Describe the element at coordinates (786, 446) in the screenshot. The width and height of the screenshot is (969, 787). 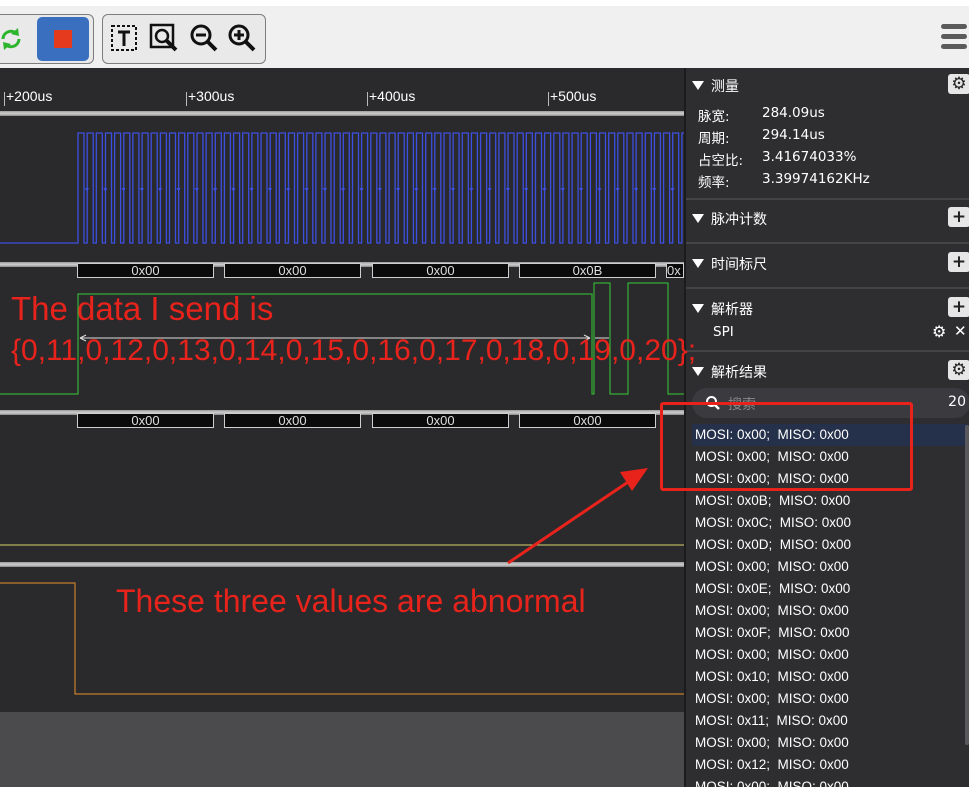
I see `annotation-highlight-box` at that location.